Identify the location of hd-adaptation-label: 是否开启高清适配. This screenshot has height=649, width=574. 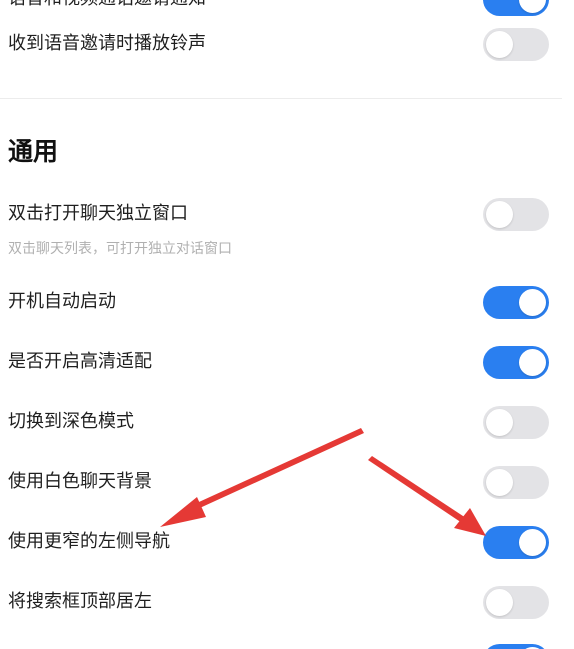
(80, 361).